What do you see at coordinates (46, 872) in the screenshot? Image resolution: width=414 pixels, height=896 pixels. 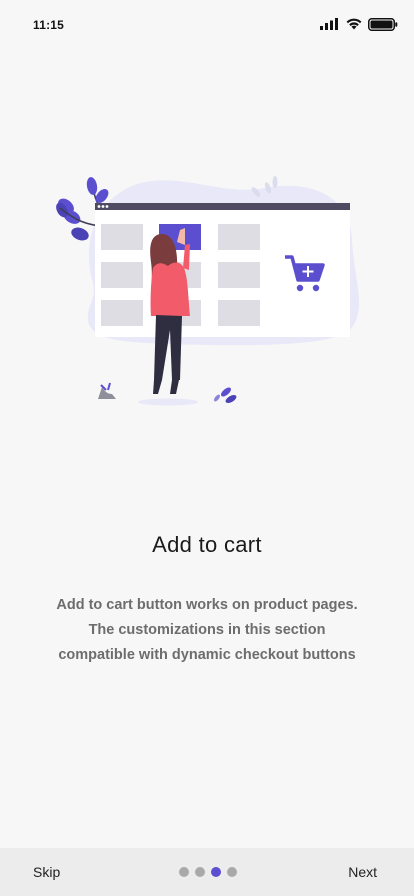 I see `skip-button: Skip` at bounding box center [46, 872].